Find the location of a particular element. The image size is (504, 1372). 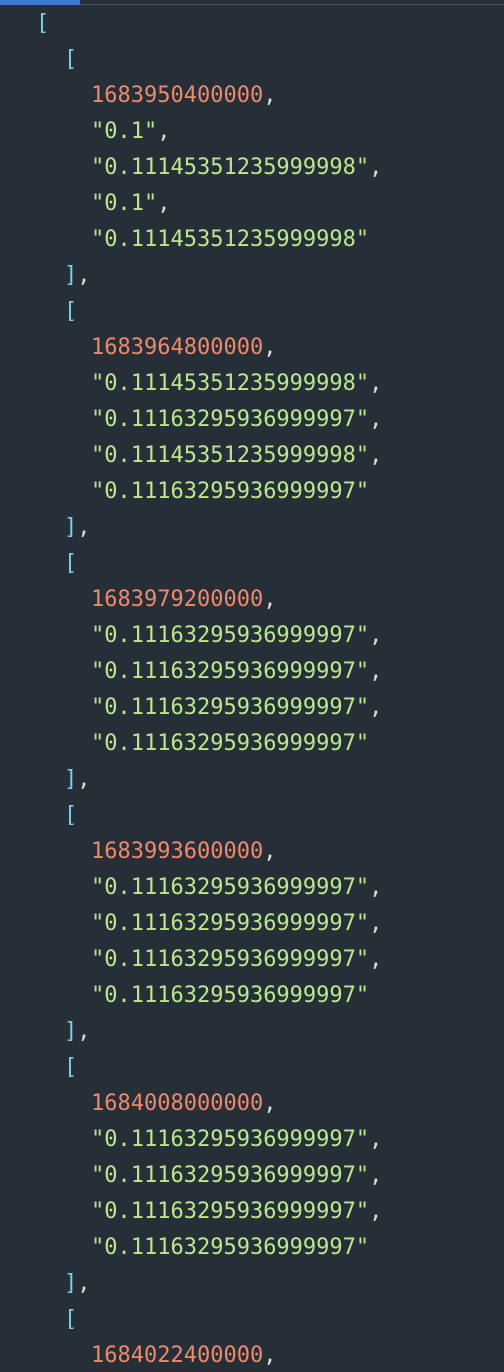

timestamp-value: 1683950400000 is located at coordinates (177, 95).